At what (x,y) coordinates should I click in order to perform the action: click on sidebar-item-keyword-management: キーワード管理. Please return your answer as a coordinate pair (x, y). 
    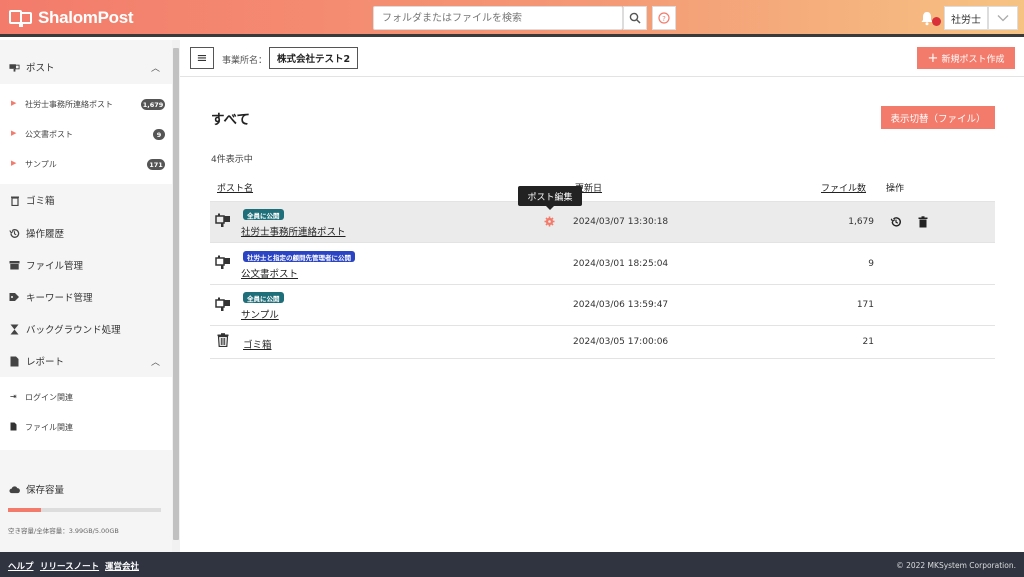
    Looking at the image, I should click on (86, 297).